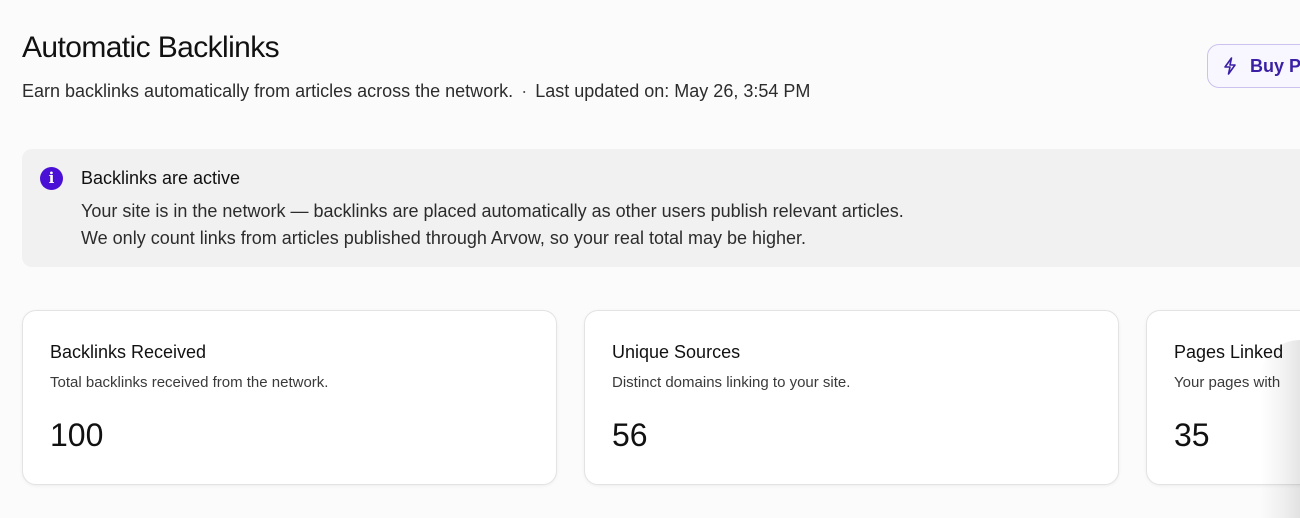  What do you see at coordinates (1230, 66) in the screenshot?
I see `lightning-icon` at bounding box center [1230, 66].